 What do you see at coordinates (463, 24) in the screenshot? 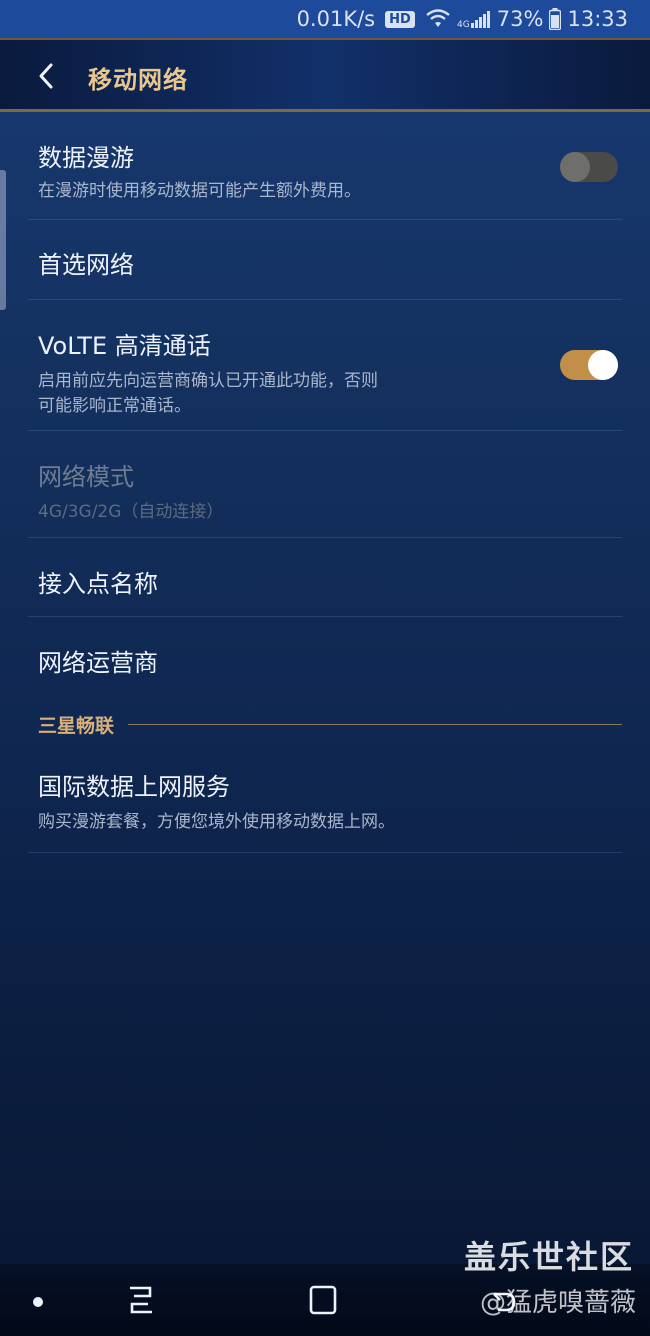
I see `network-type: 4G` at bounding box center [463, 24].